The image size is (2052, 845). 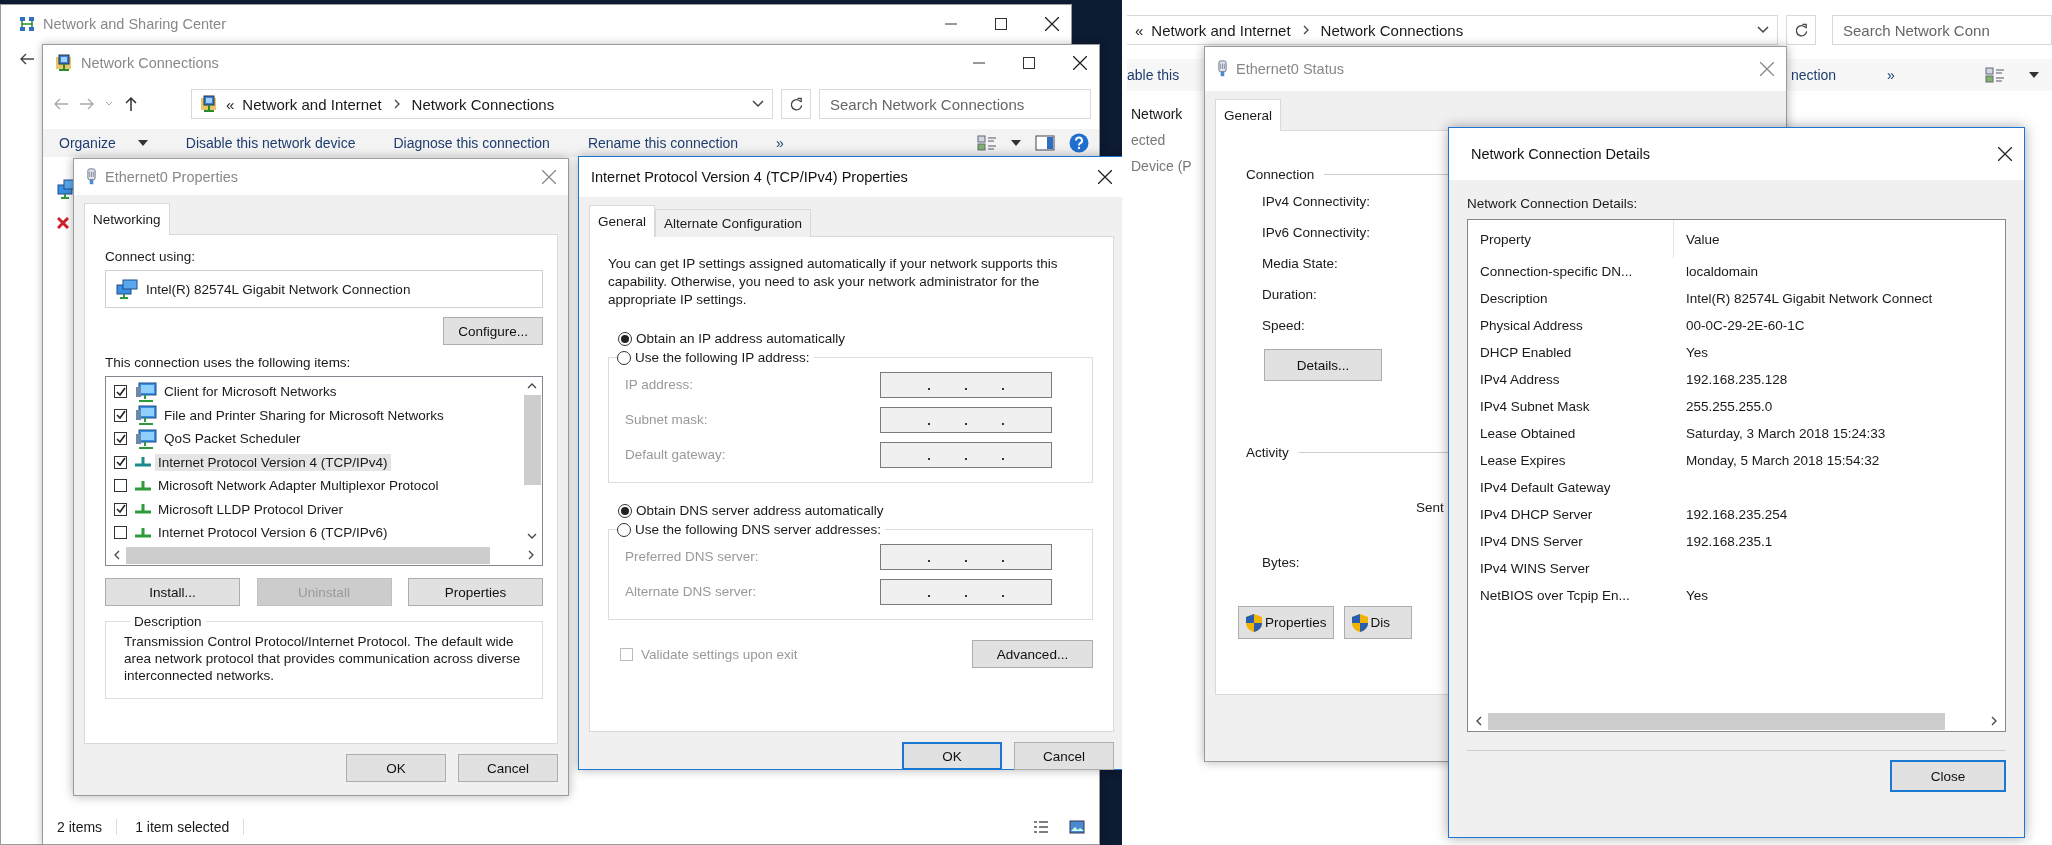 What do you see at coordinates (304, 415) in the screenshot?
I see `list-item: File and Printer Sharing for Microsoft Networks` at bounding box center [304, 415].